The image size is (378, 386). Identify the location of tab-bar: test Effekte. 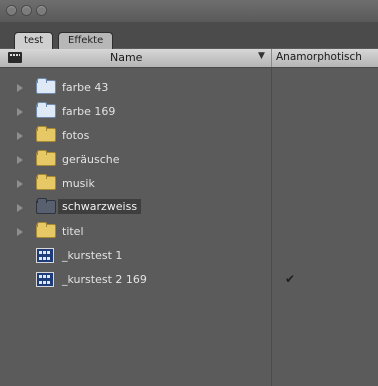
(189, 35).